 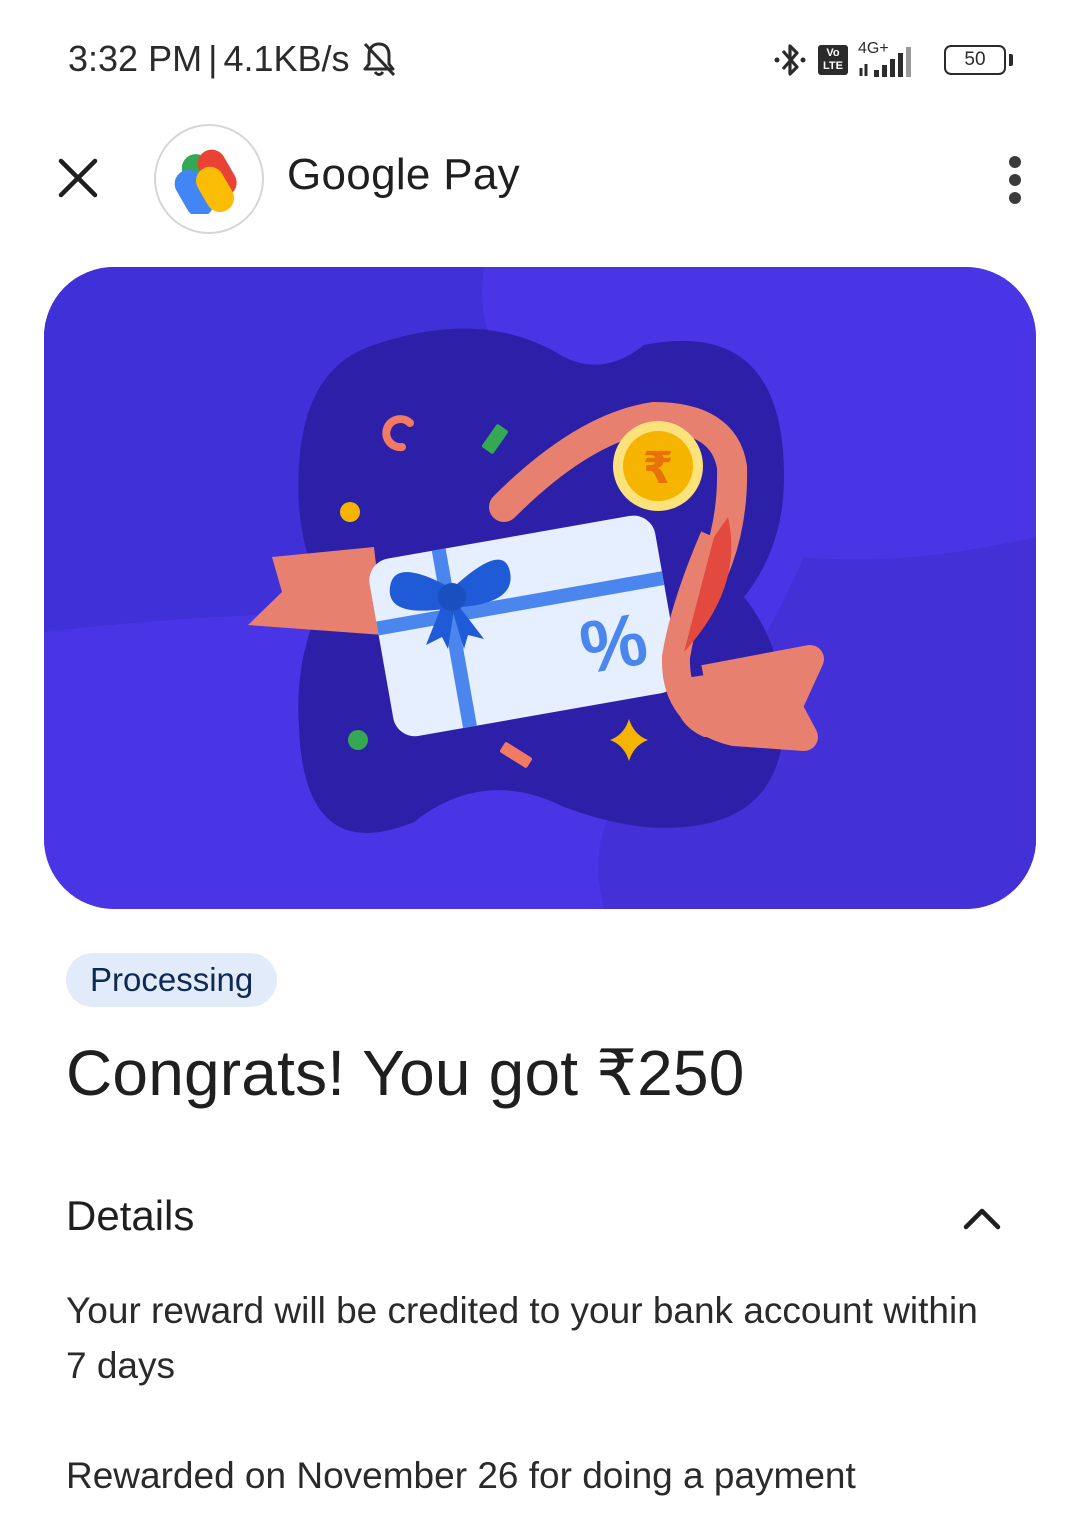 I want to click on status-bar: 3:32 PM | 4.1KB/s Vo LTE 4G+ 50, so click(x=540, y=60).